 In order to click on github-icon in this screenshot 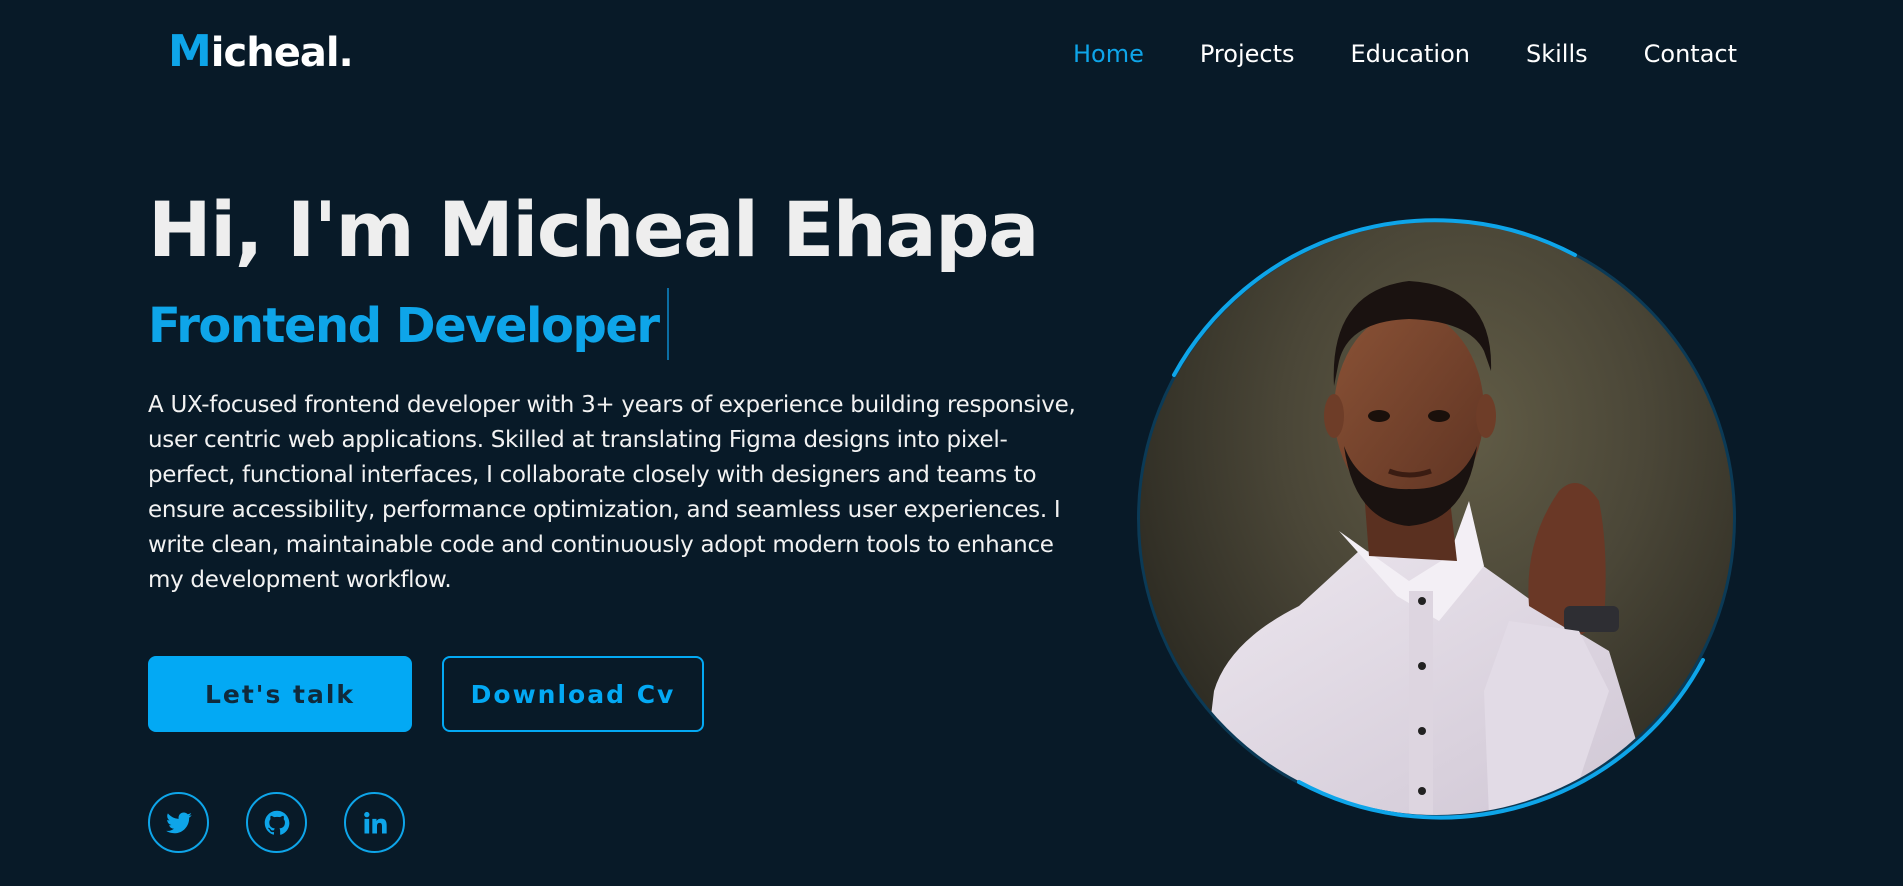, I will do `click(276, 822)`.